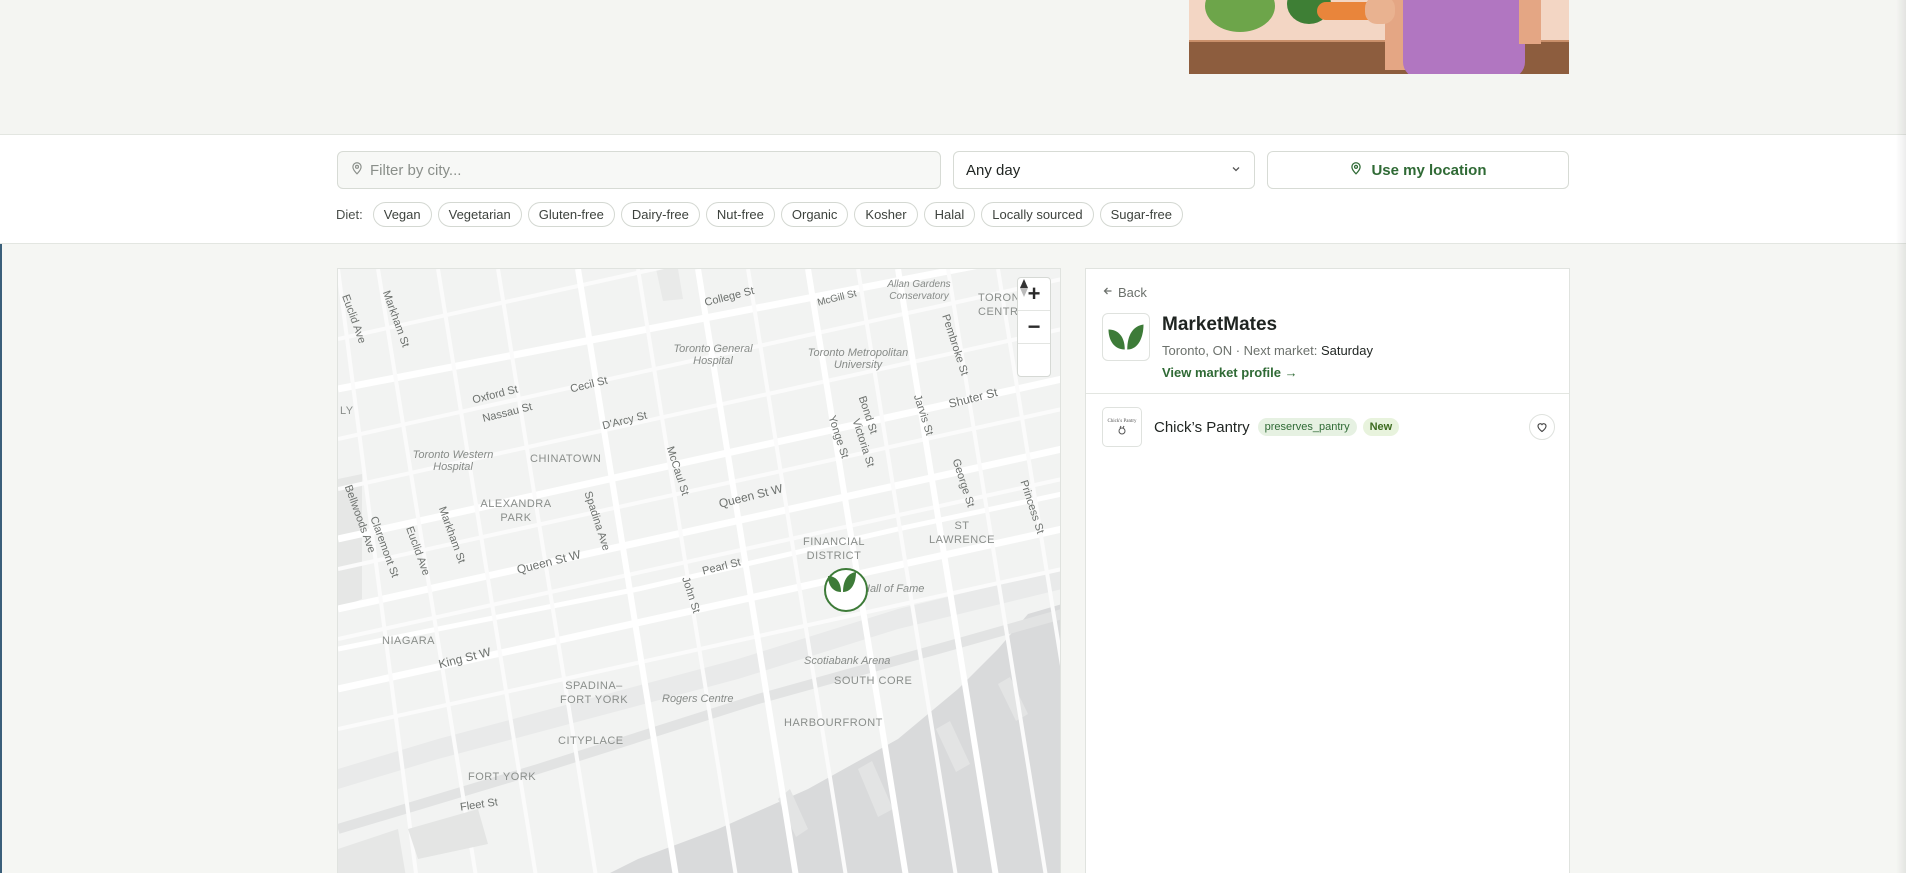 The width and height of the screenshot is (1906, 873). Describe the element at coordinates (1037, 214) in the screenshot. I see `diet-chip-locally-sourced: Locally sourced` at that location.